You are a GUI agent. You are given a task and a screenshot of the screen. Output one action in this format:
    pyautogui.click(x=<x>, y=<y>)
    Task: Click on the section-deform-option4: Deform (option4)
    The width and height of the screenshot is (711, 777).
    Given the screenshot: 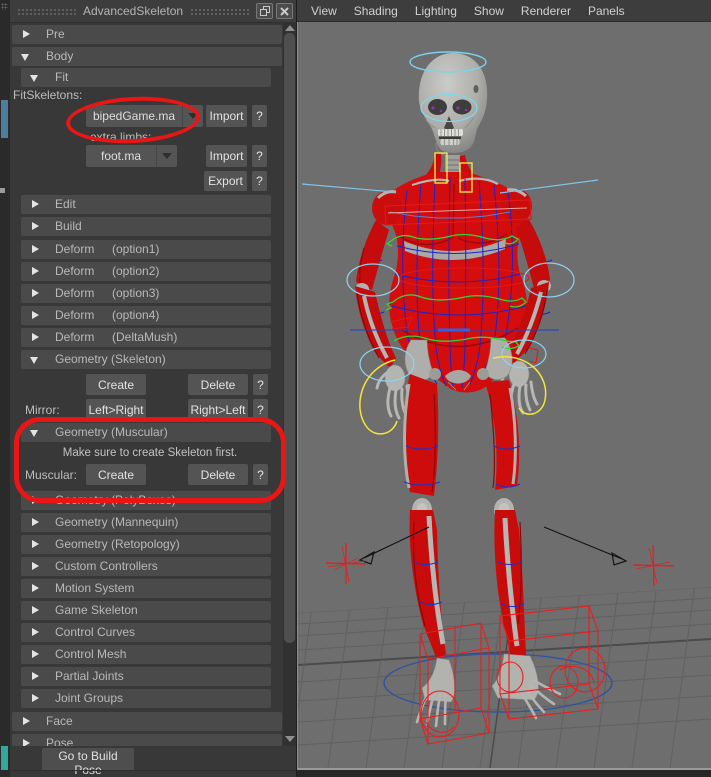 What is the action you would take?
    pyautogui.click(x=146, y=315)
    